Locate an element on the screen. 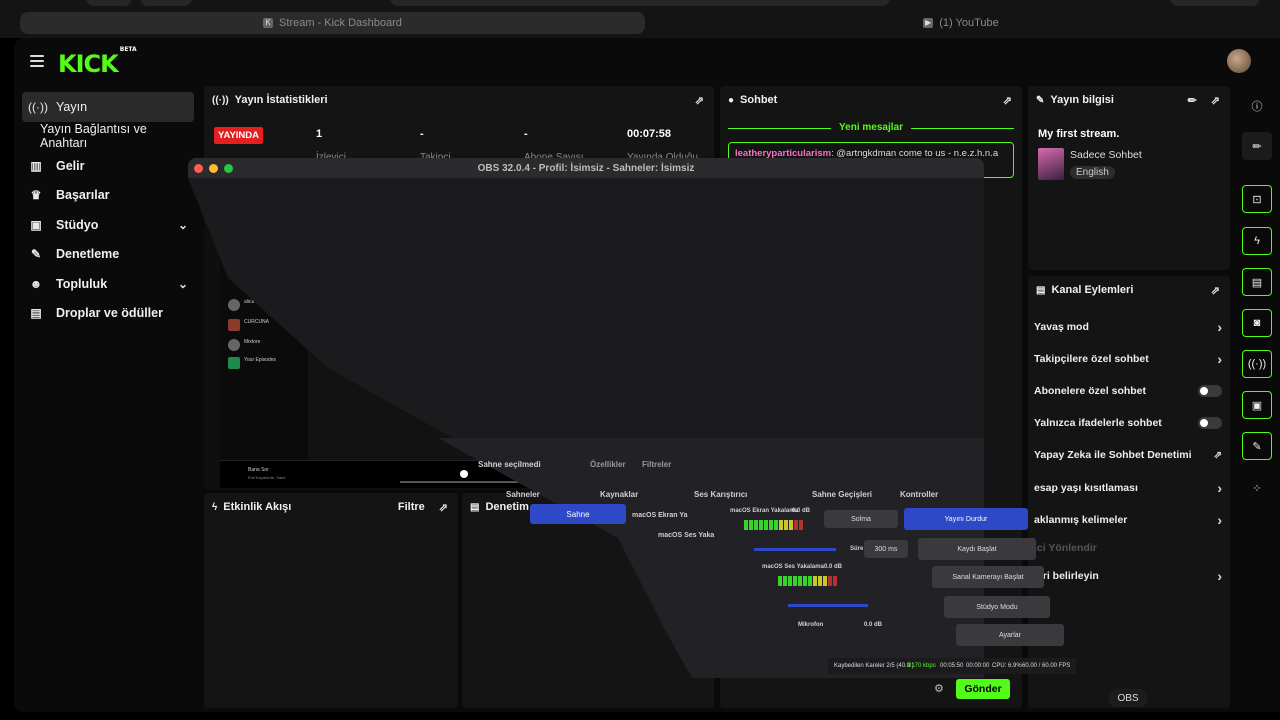 This screenshot has width=1280, height=720. apps-icon: ⁘ is located at coordinates (1257, 488).